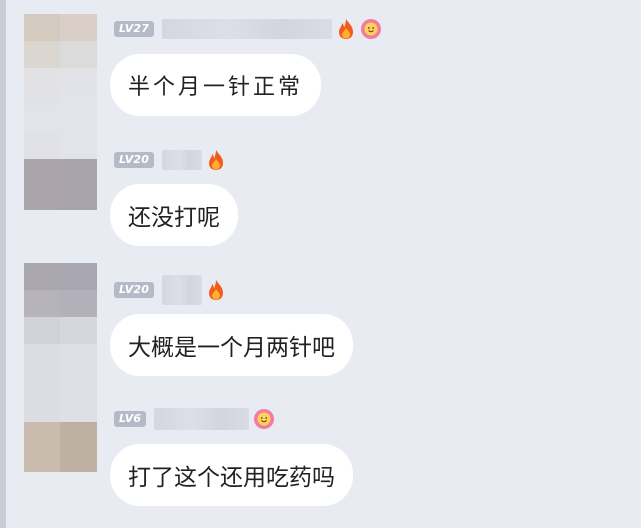 The width and height of the screenshot is (641, 528). I want to click on message-meta: LV27, so click(248, 29).